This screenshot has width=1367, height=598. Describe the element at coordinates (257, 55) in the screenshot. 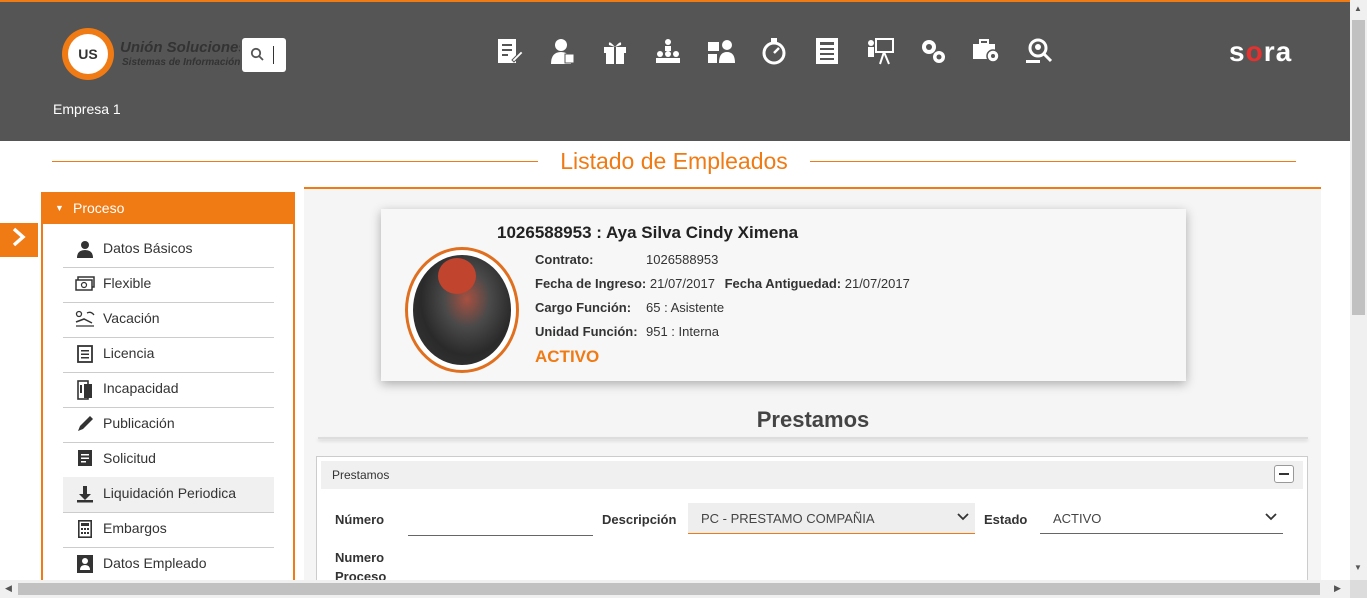

I see `search-icon` at that location.